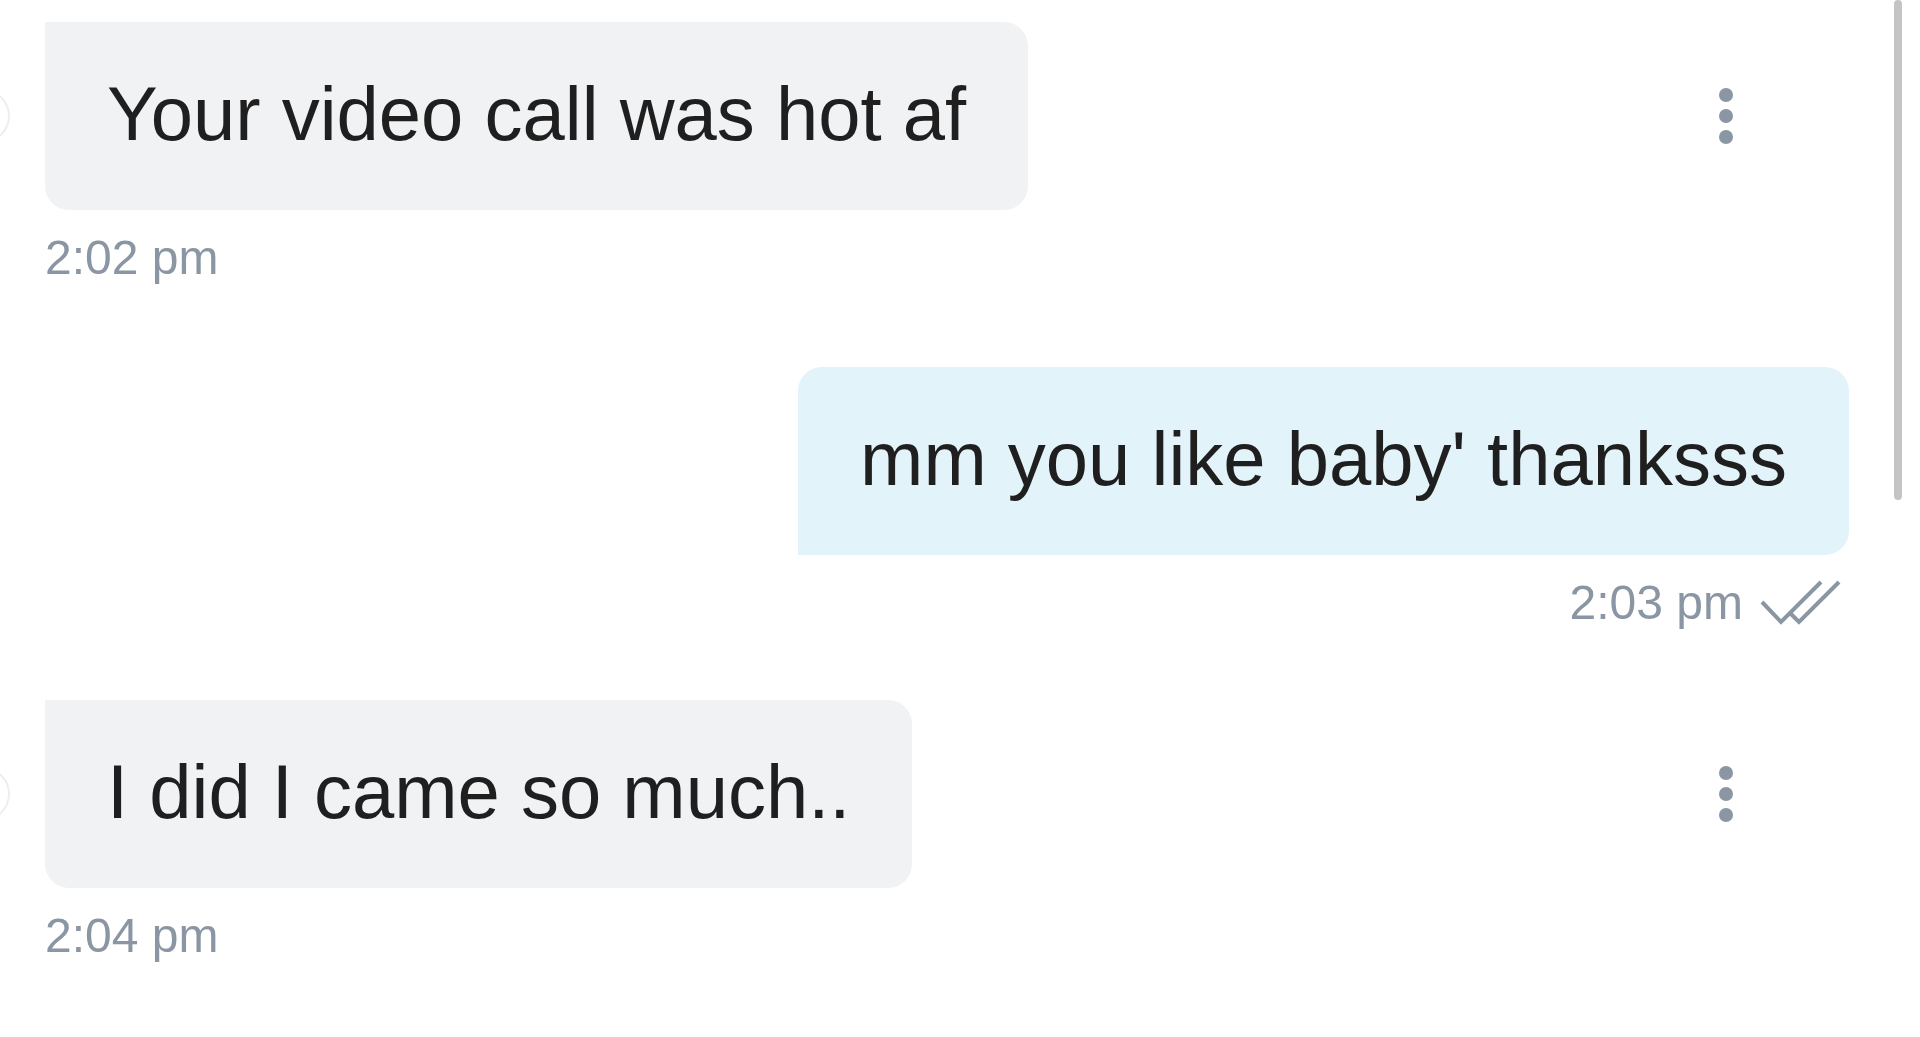 The width and height of the screenshot is (1920, 1037). What do you see at coordinates (132, 257) in the screenshot?
I see `message-time: 2:02 pm` at bounding box center [132, 257].